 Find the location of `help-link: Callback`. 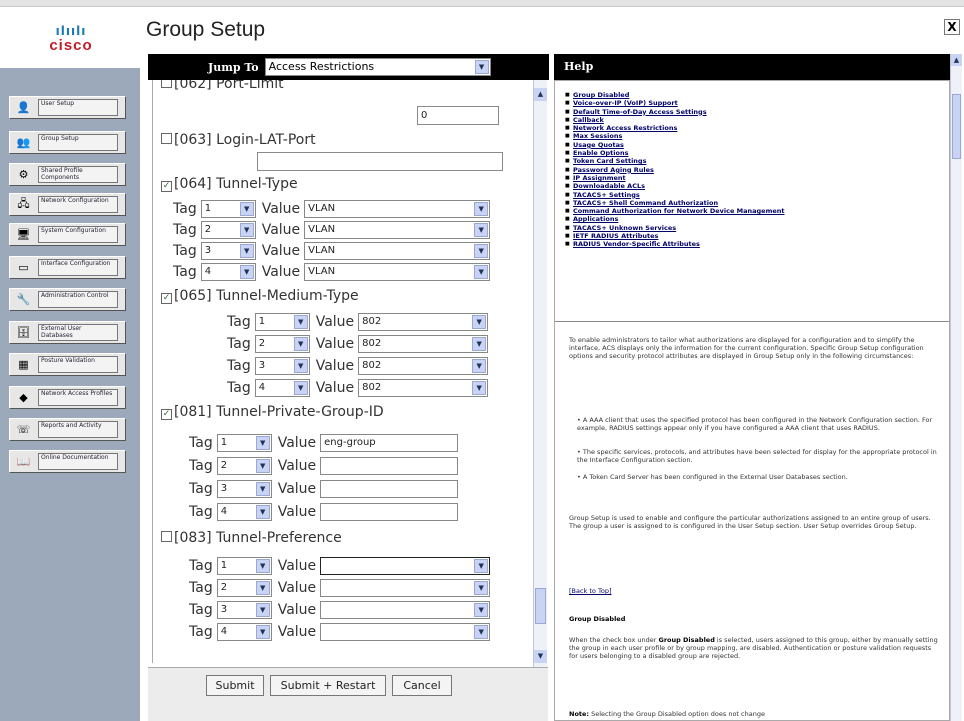

help-link: Callback is located at coordinates (755, 120).